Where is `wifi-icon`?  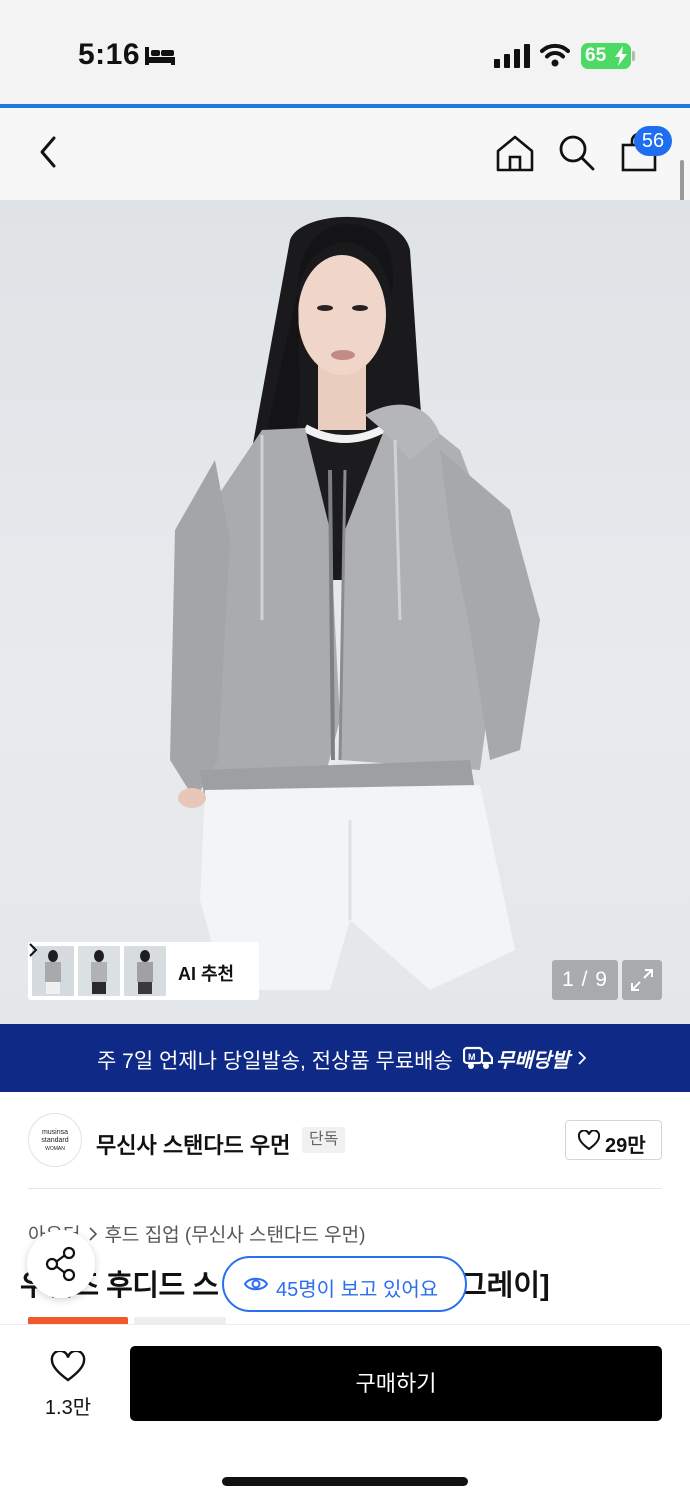 wifi-icon is located at coordinates (555, 55).